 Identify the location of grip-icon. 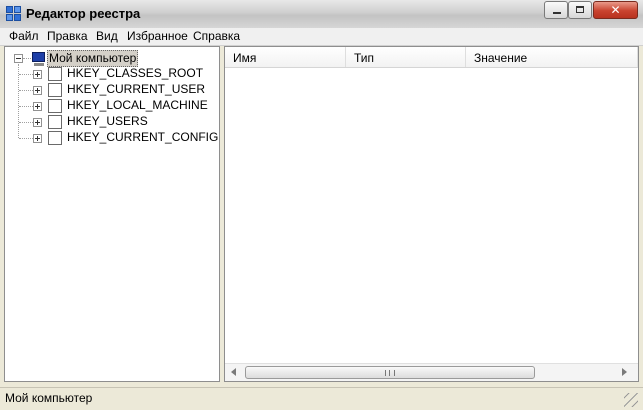
(390, 373).